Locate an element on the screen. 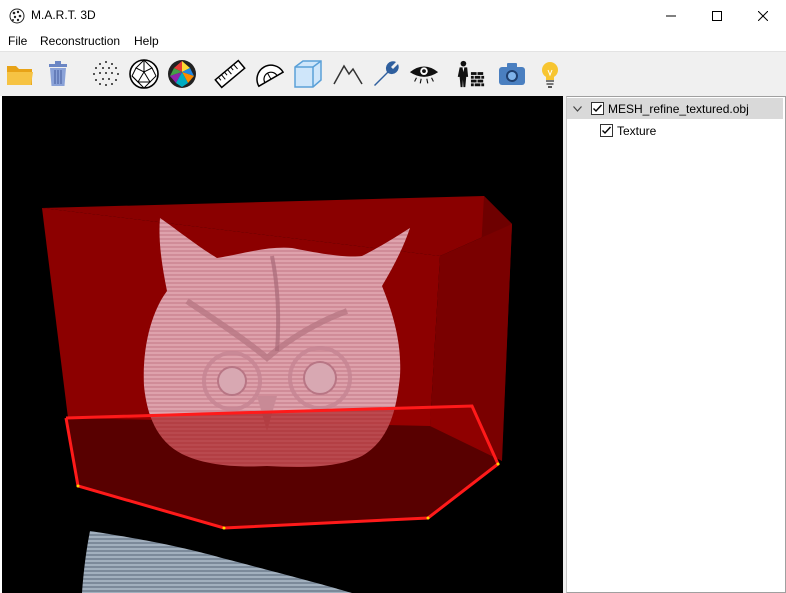 The height and width of the screenshot is (593, 786). textured-mesh-button is located at coordinates (182, 74).